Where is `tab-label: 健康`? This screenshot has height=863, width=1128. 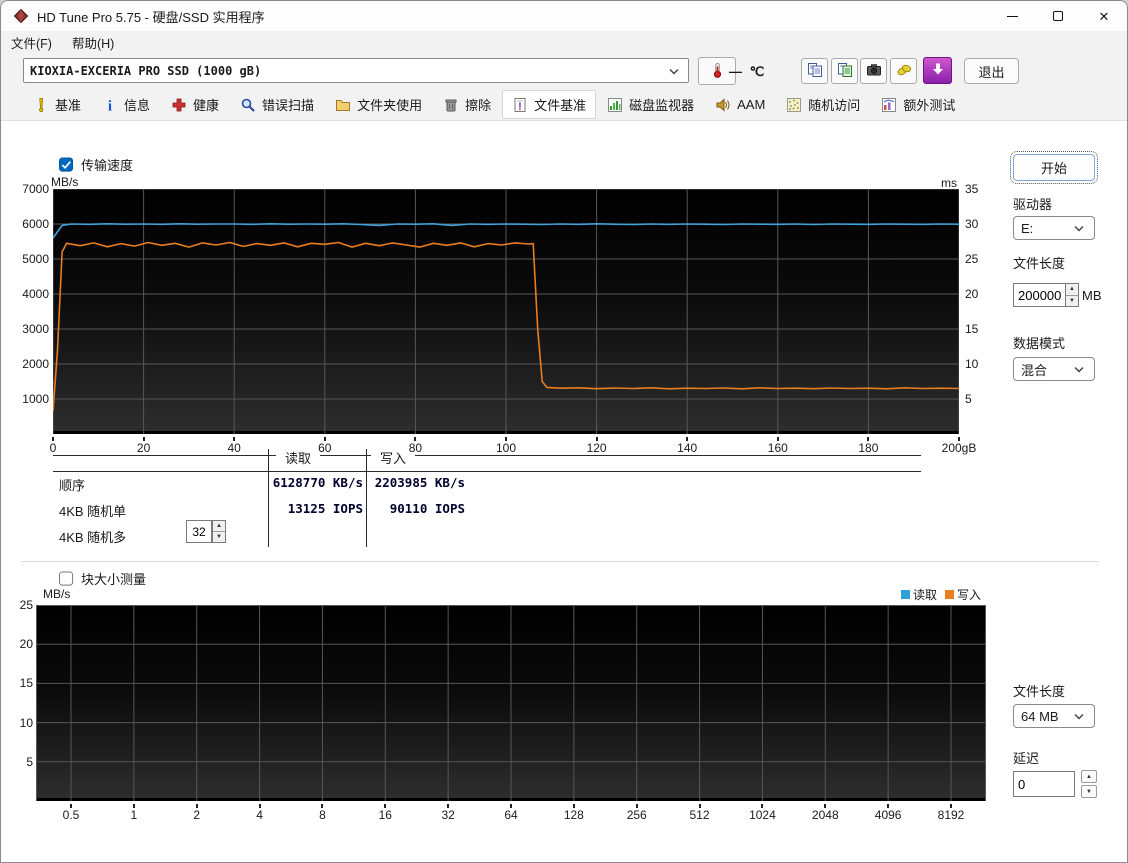
tab-label: 健康 is located at coordinates (206, 105).